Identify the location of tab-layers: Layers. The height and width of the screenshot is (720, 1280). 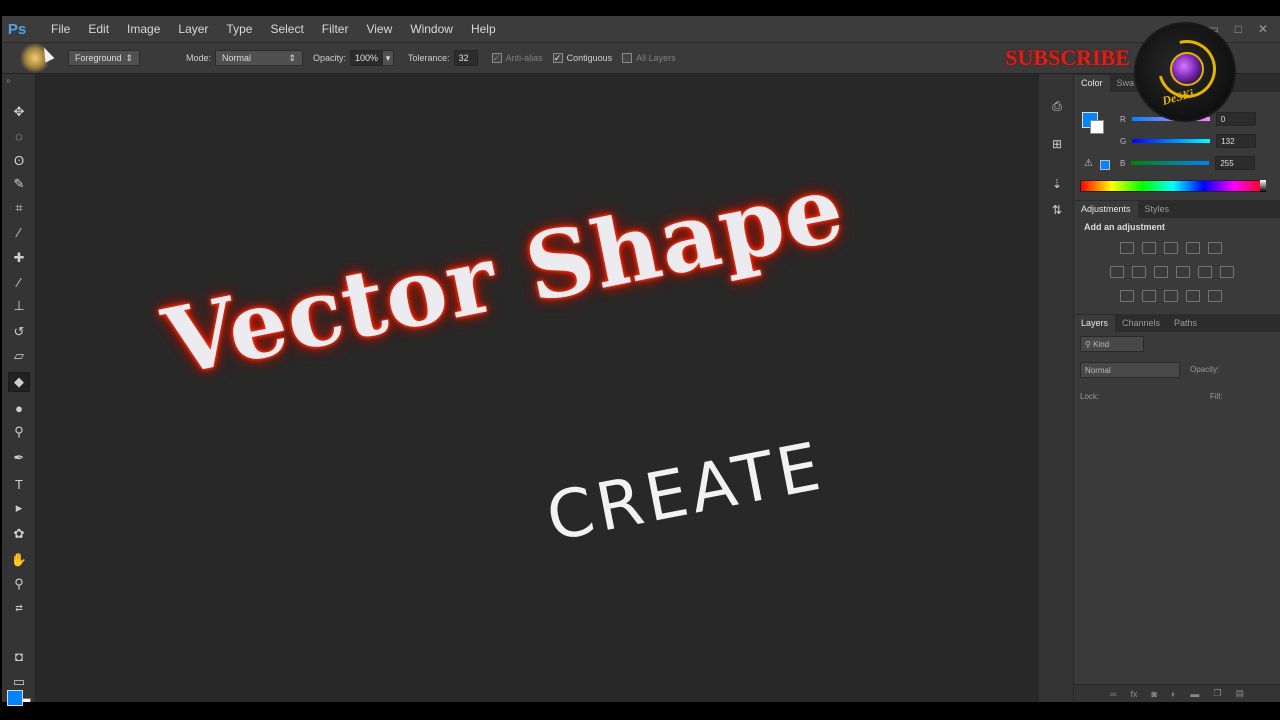
(1095, 323).